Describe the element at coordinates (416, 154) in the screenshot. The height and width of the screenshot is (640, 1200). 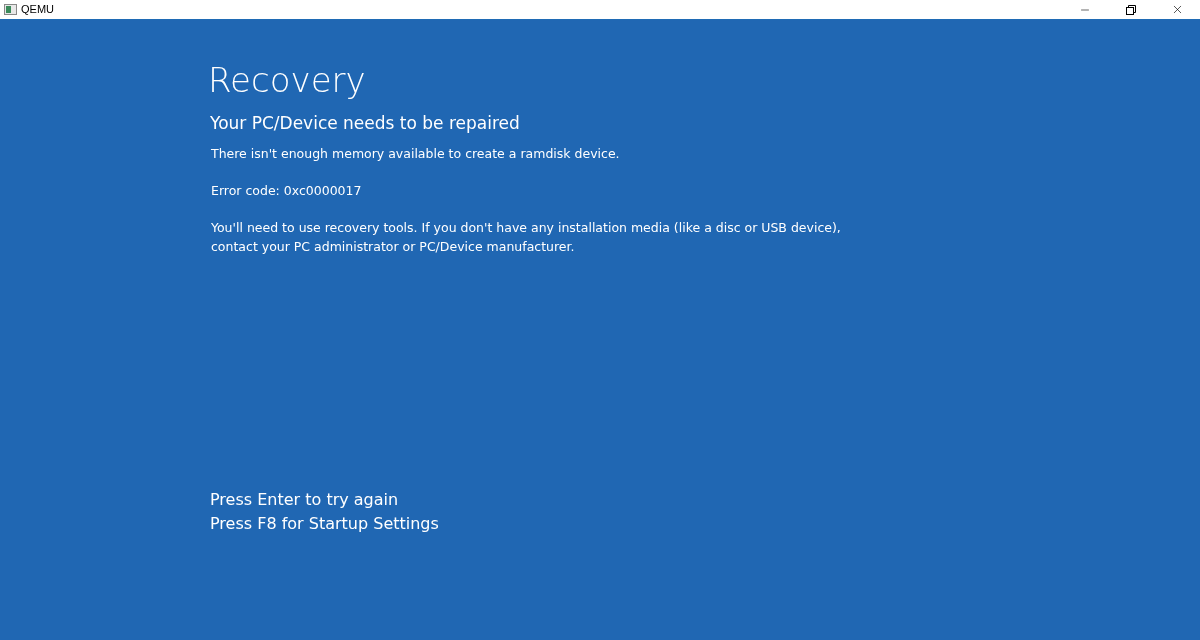
I see `message-text: There isn't enough memory available to create a ramdisk device.` at that location.